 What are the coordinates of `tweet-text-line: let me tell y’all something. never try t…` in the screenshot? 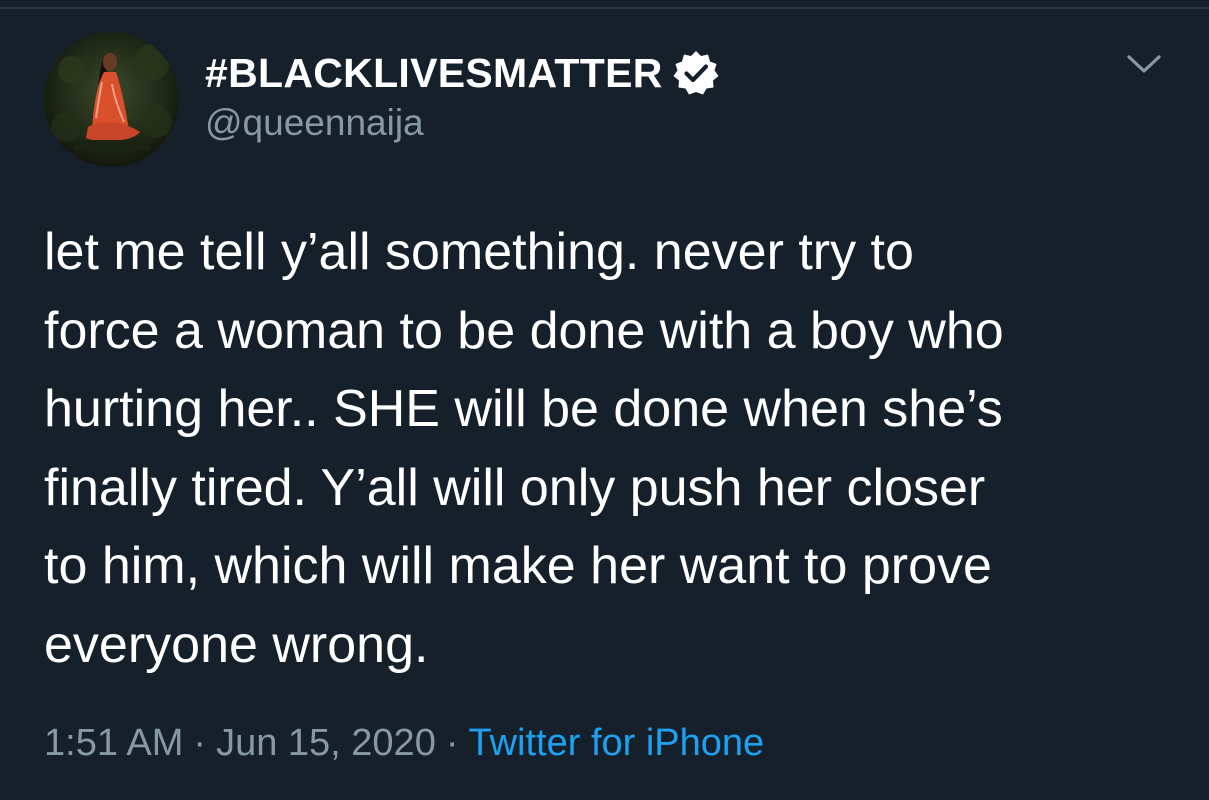 It's located at (479, 252).